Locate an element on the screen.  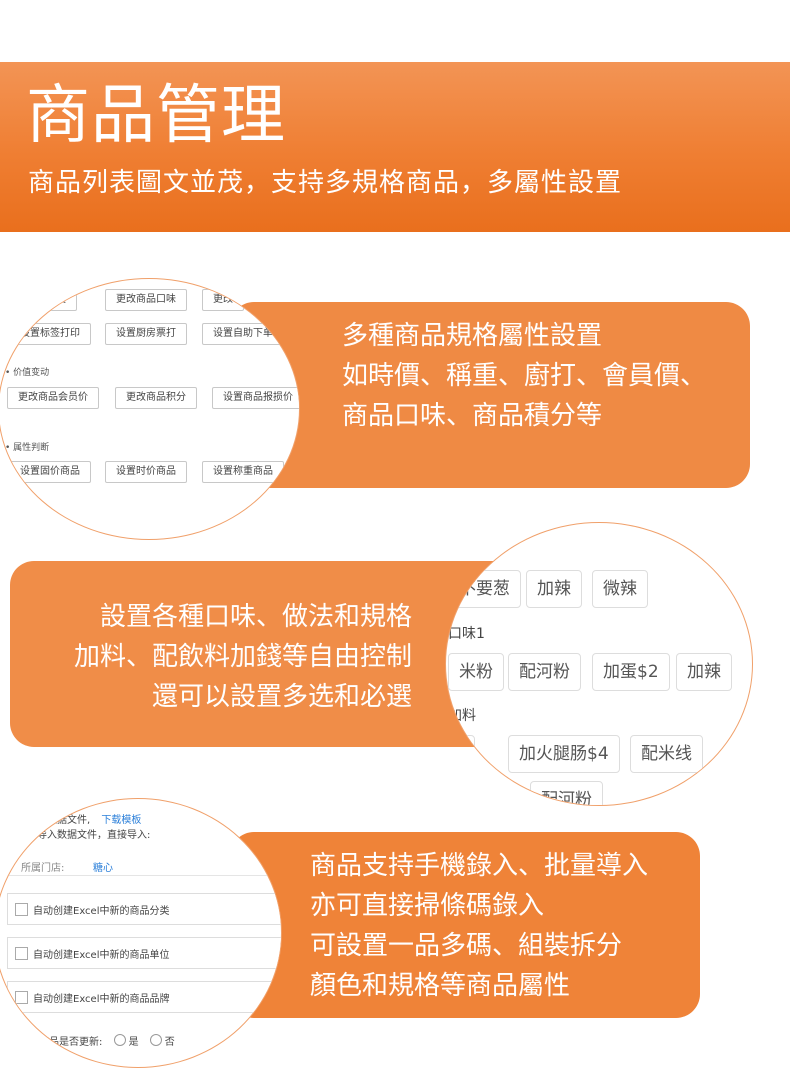
btn-category: 分类 is located at coordinates (56, 300).